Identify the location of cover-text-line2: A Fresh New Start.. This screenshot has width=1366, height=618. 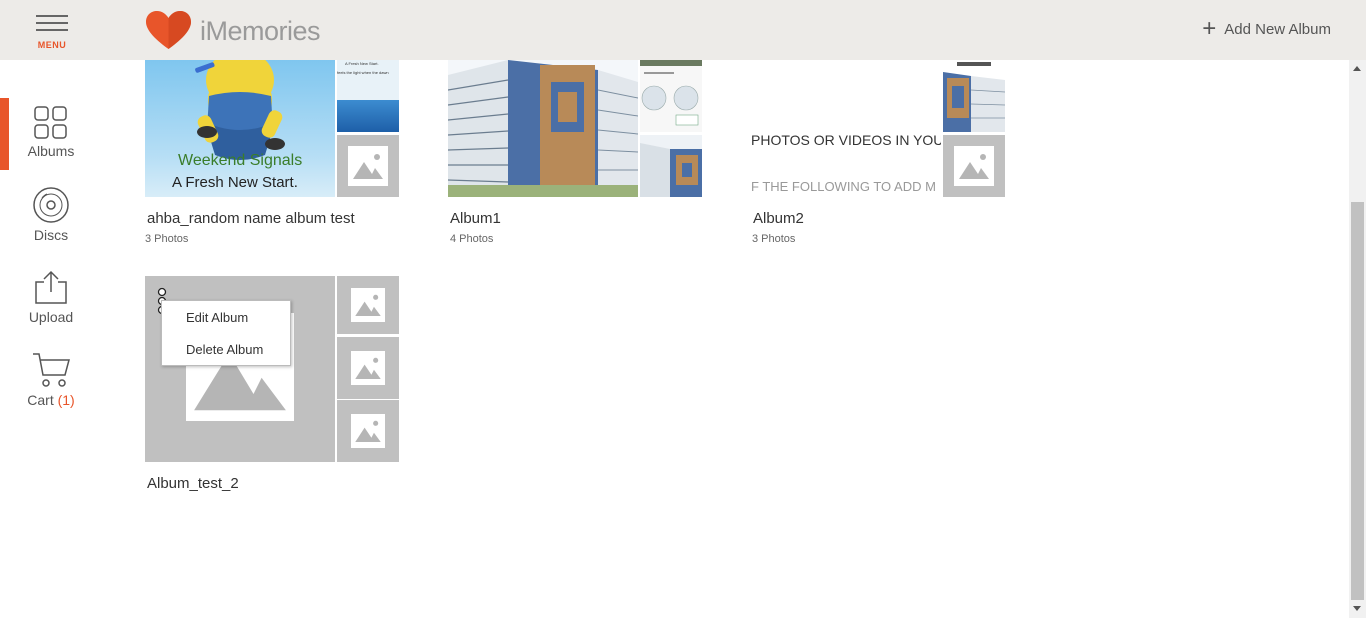
(235, 182).